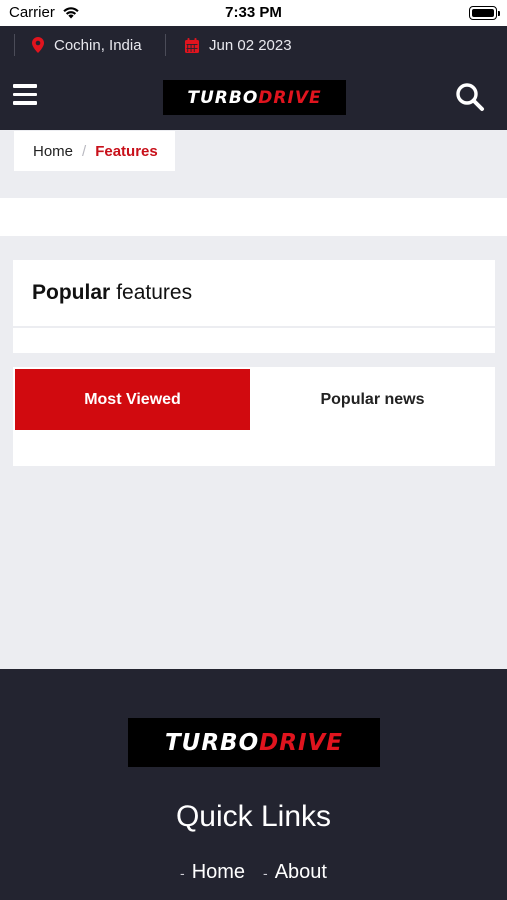  I want to click on status-bar: Carrier 7:33 PM, so click(253, 13).